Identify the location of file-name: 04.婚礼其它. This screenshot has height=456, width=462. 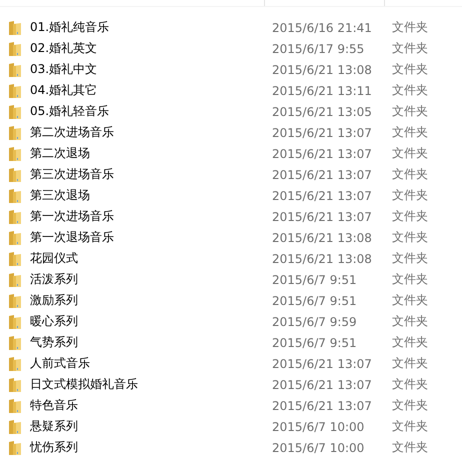
(151, 90).